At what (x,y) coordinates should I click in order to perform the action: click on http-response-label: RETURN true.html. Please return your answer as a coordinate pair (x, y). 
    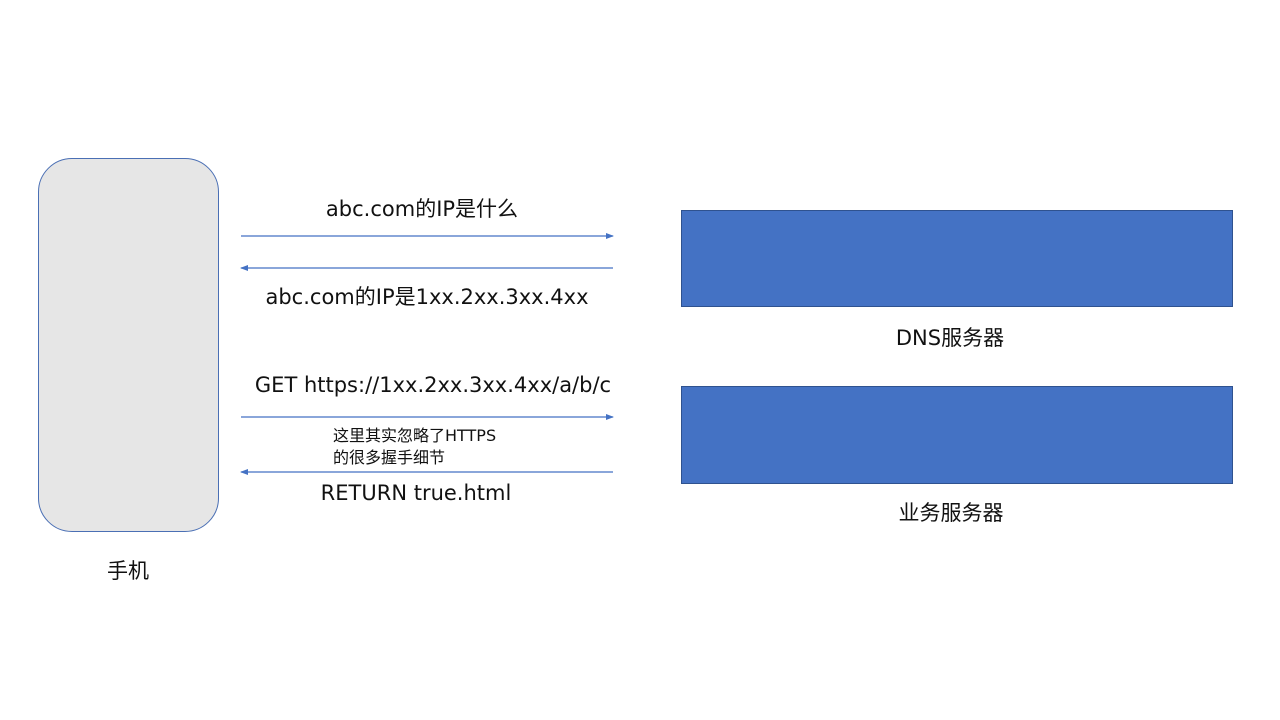
    Looking at the image, I should click on (416, 493).